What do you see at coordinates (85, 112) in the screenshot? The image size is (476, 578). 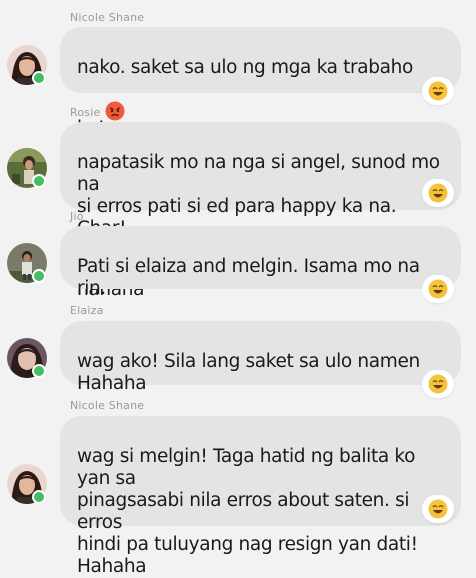 I see `sender-name: Rosie` at bounding box center [85, 112].